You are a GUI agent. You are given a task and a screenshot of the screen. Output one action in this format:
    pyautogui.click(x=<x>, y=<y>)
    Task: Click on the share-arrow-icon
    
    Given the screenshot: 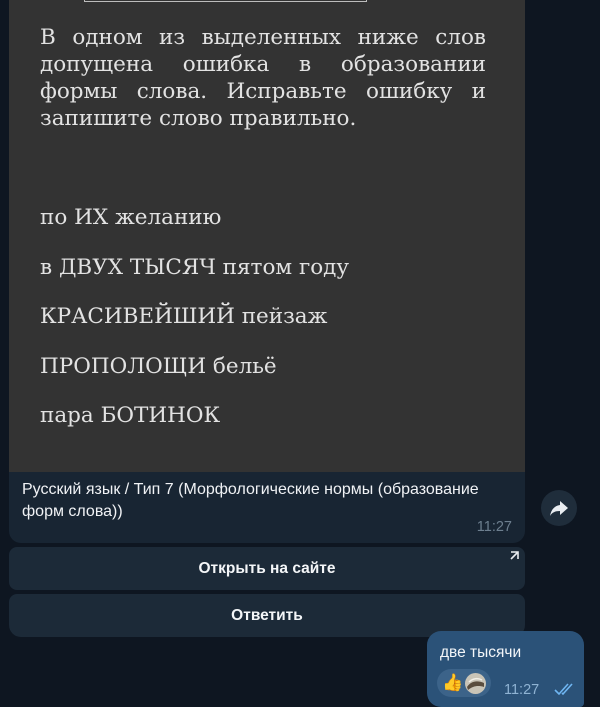 What is the action you would take?
    pyautogui.click(x=559, y=508)
    